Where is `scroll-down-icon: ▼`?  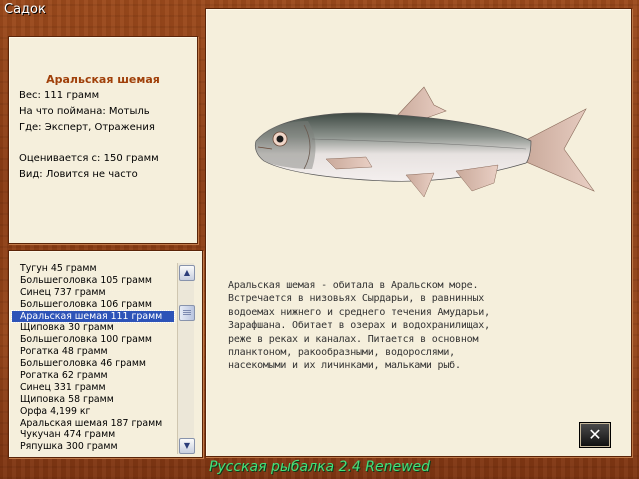 scroll-down-icon: ▼ is located at coordinates (187, 446).